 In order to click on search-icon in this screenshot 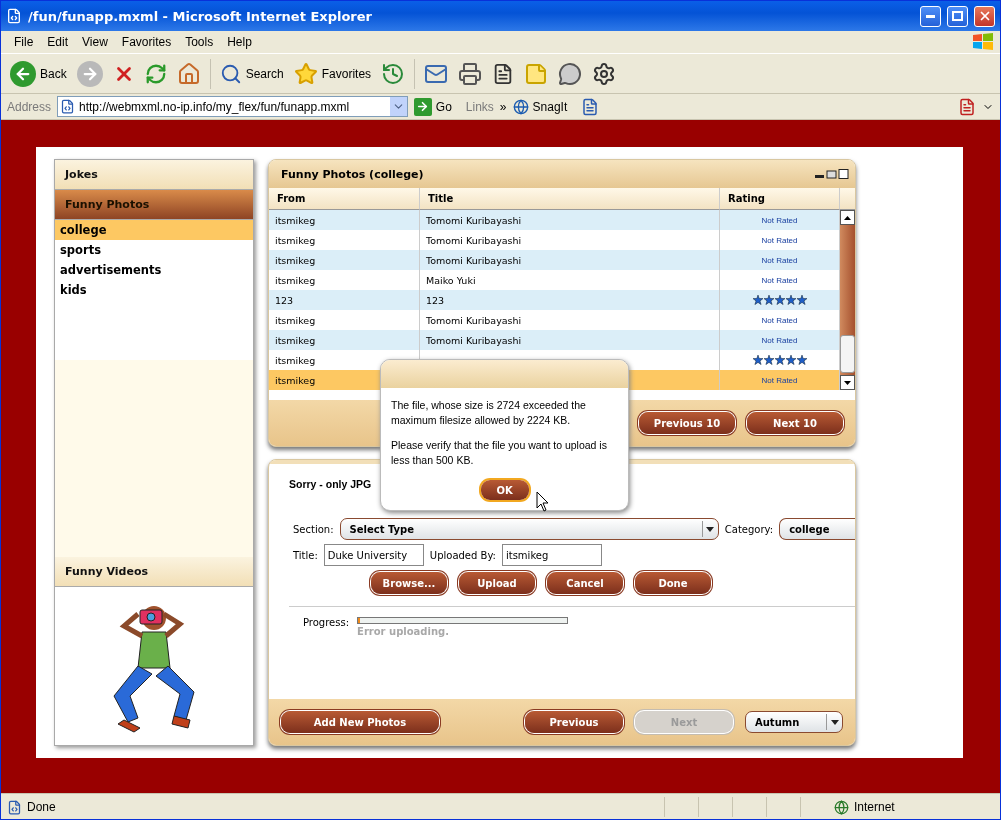, I will do `click(230, 73)`.